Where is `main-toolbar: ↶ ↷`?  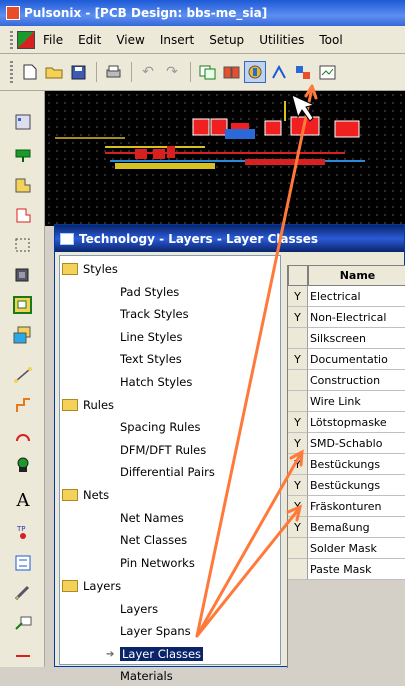
main-toolbar: ↶ ↷ is located at coordinates (202, 72).